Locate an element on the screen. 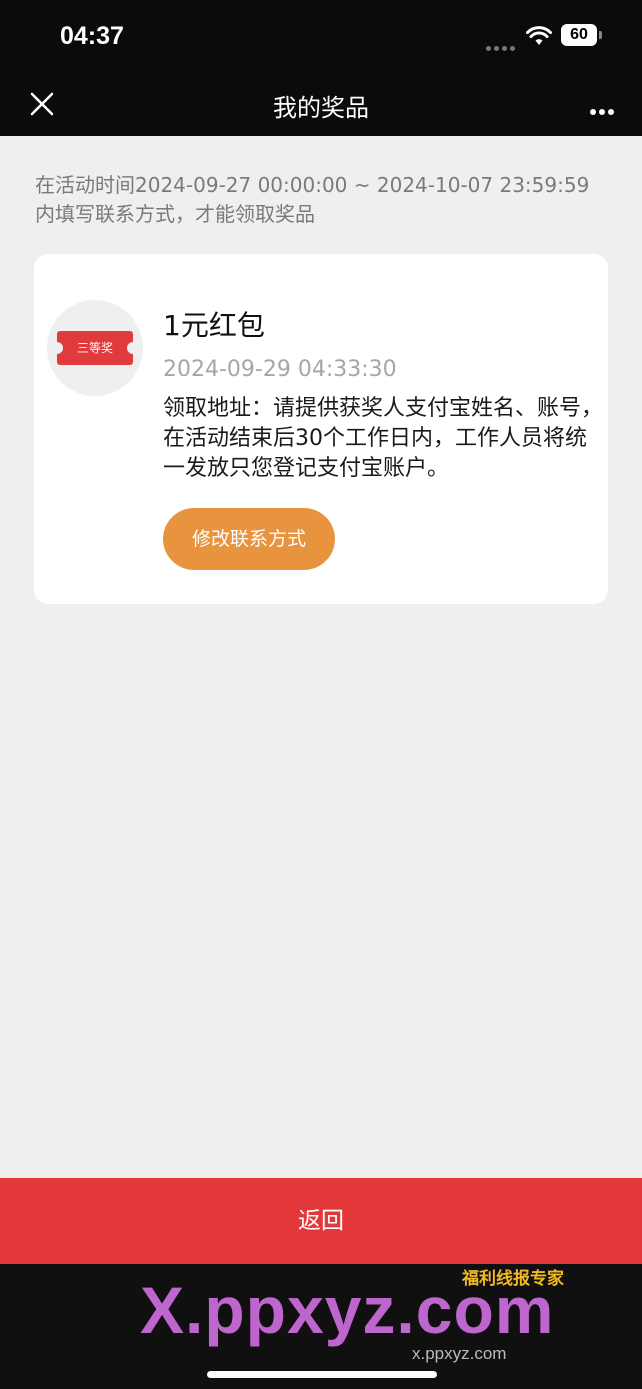 The width and height of the screenshot is (642, 1389). battery-icon: 60 is located at coordinates (581, 35).